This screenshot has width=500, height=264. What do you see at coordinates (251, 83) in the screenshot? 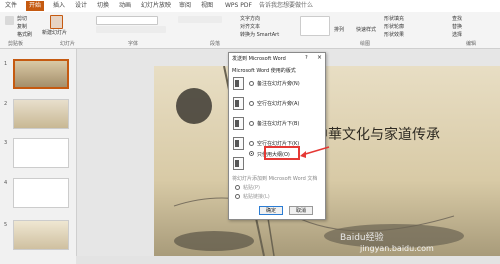
I see `radio-notes-next` at bounding box center [251, 83].